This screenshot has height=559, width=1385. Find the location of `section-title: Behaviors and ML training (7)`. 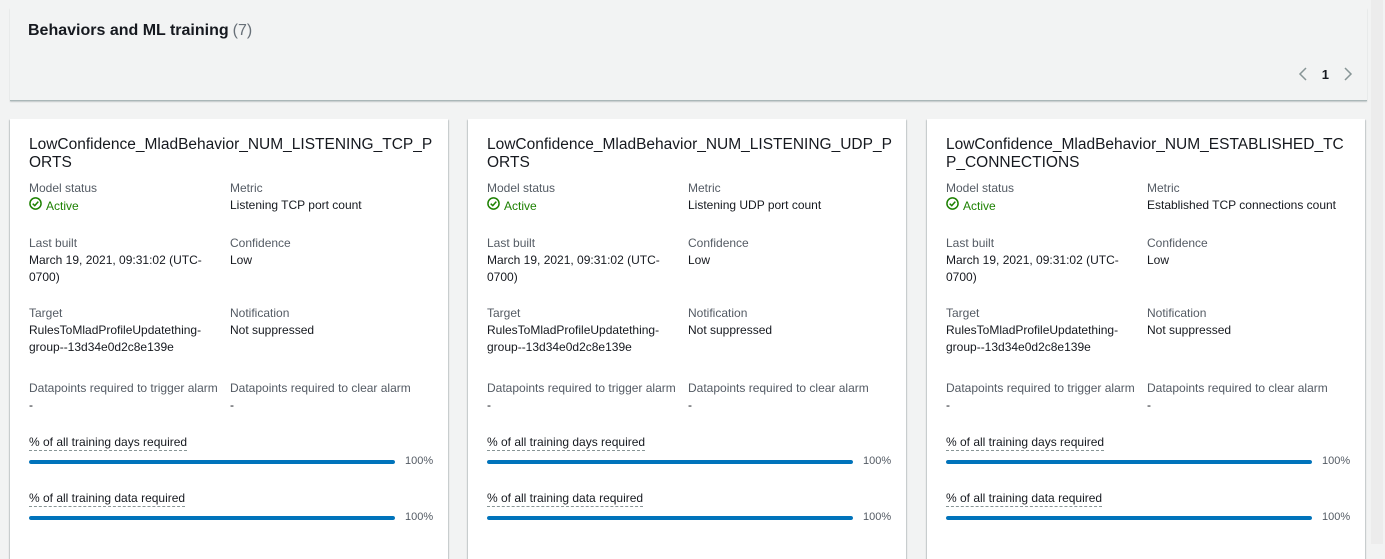

section-title: Behaviors and ML training (7) is located at coordinates (140, 31).